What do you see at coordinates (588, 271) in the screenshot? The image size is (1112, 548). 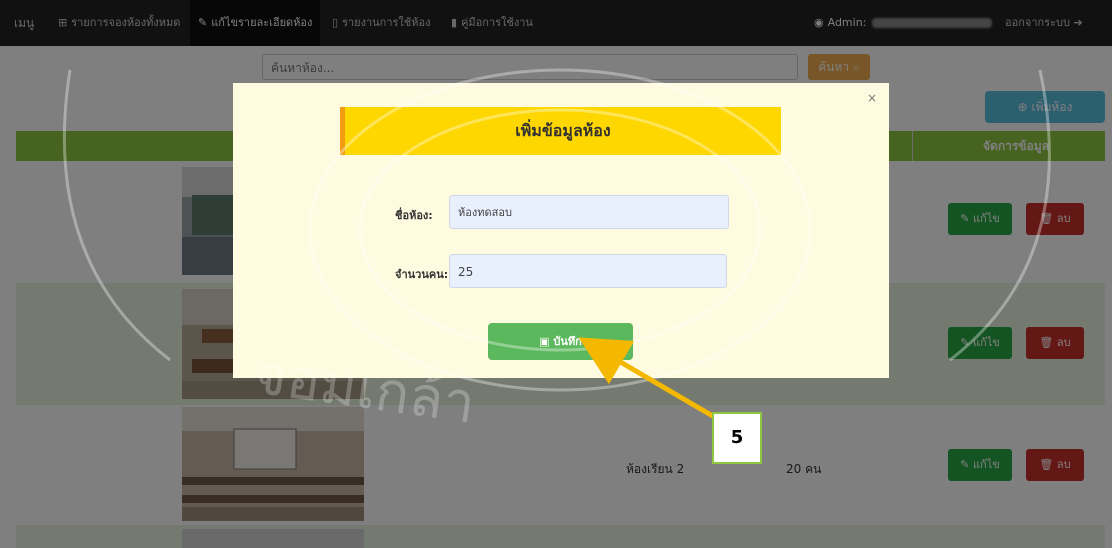 I see `capacity-field: 25` at bounding box center [588, 271].